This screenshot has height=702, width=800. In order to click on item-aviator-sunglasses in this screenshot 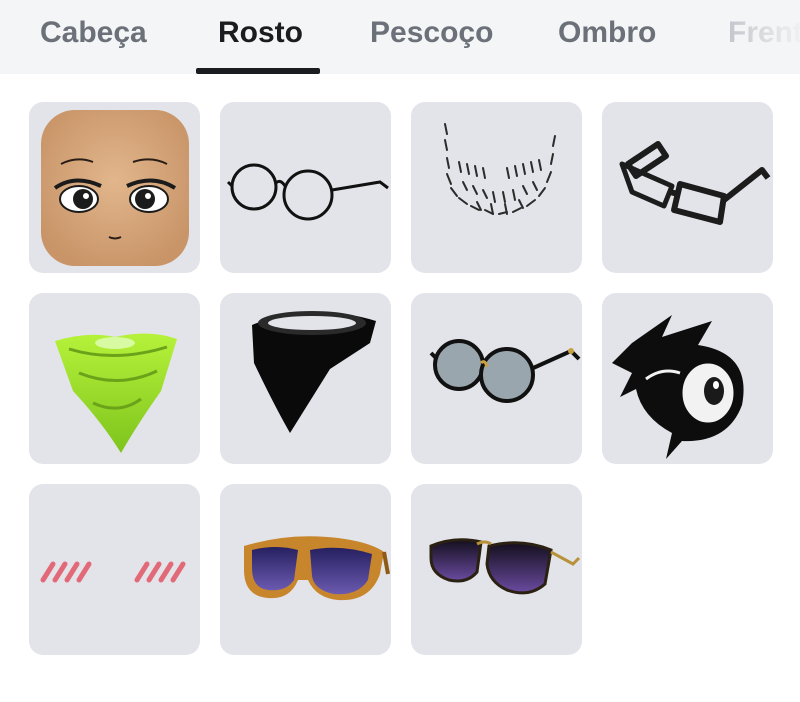, I will do `click(496, 569)`.